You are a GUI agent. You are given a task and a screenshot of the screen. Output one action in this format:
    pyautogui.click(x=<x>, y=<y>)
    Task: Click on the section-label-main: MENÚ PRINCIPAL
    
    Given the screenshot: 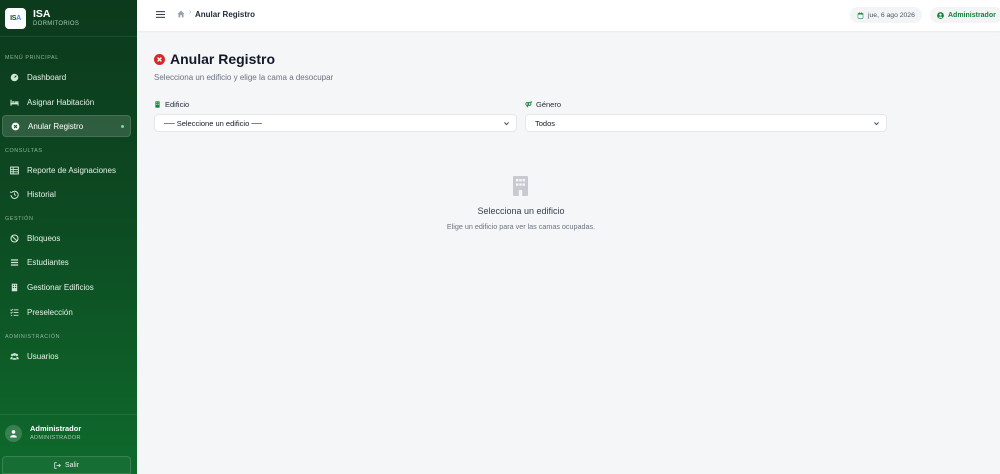 What is the action you would take?
    pyautogui.click(x=32, y=58)
    